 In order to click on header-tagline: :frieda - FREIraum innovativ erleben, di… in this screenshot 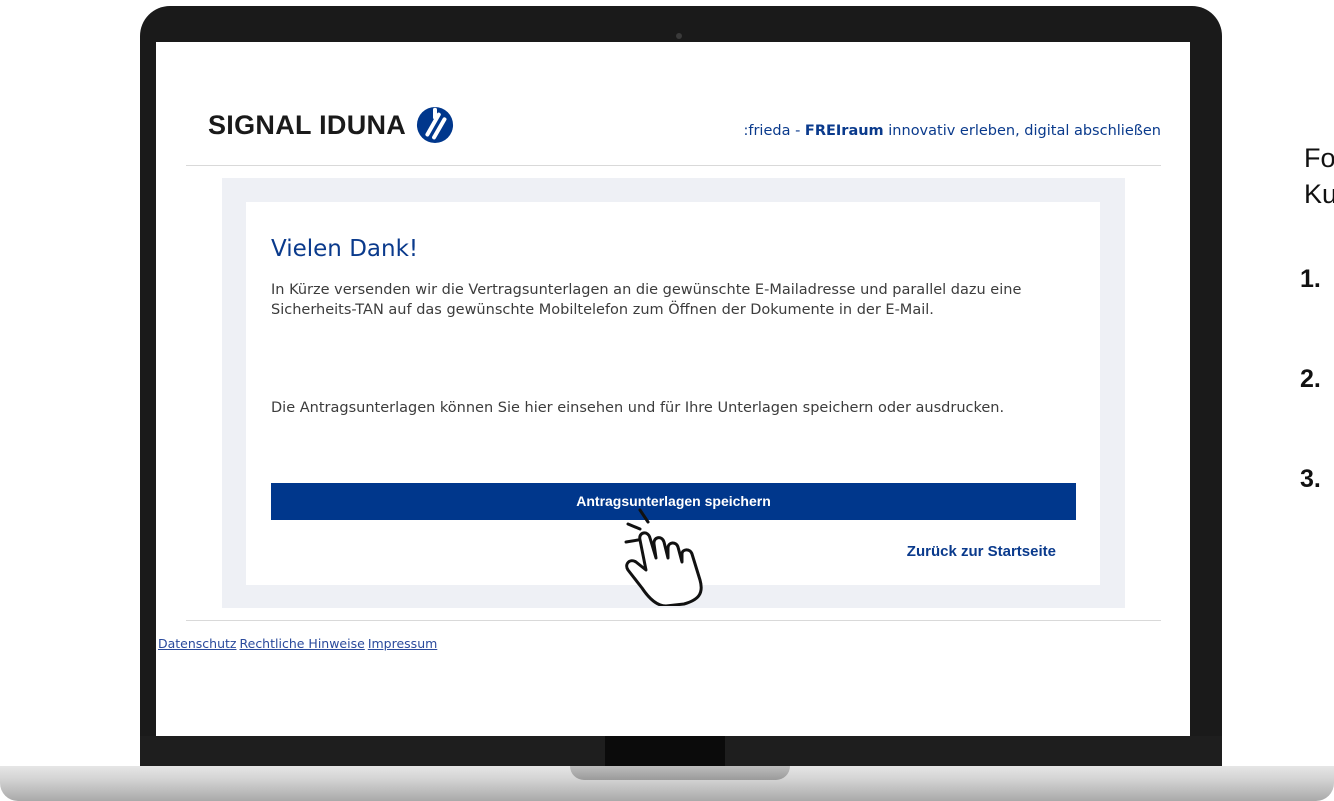, I will do `click(952, 131)`.